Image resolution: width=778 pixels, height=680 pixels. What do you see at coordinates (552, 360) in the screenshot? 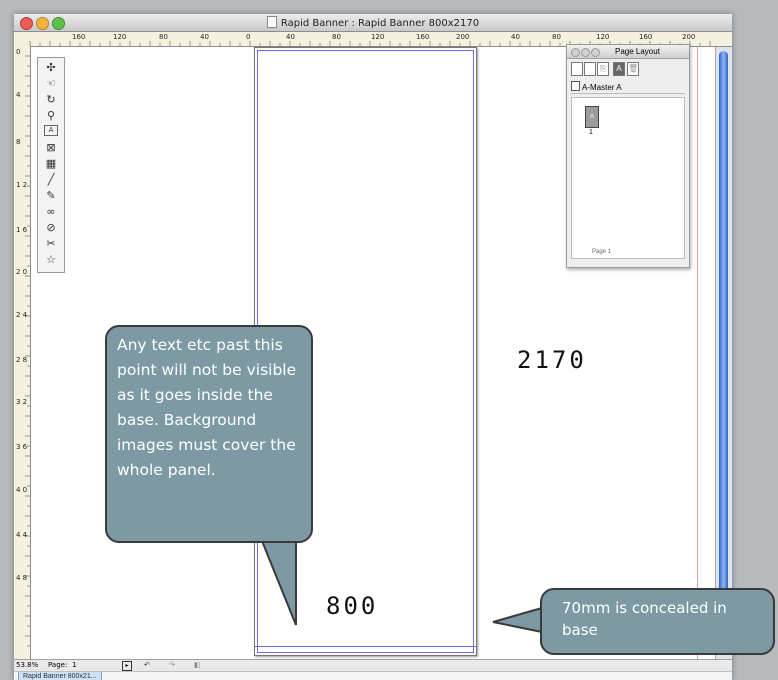
I see `height-dimension-label: 2170` at bounding box center [552, 360].